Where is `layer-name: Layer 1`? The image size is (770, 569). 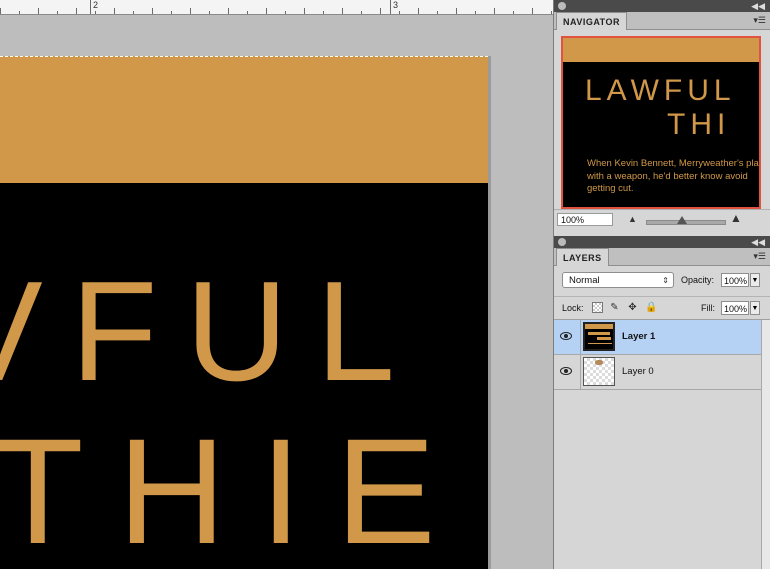
layer-name: Layer 1 is located at coordinates (639, 336).